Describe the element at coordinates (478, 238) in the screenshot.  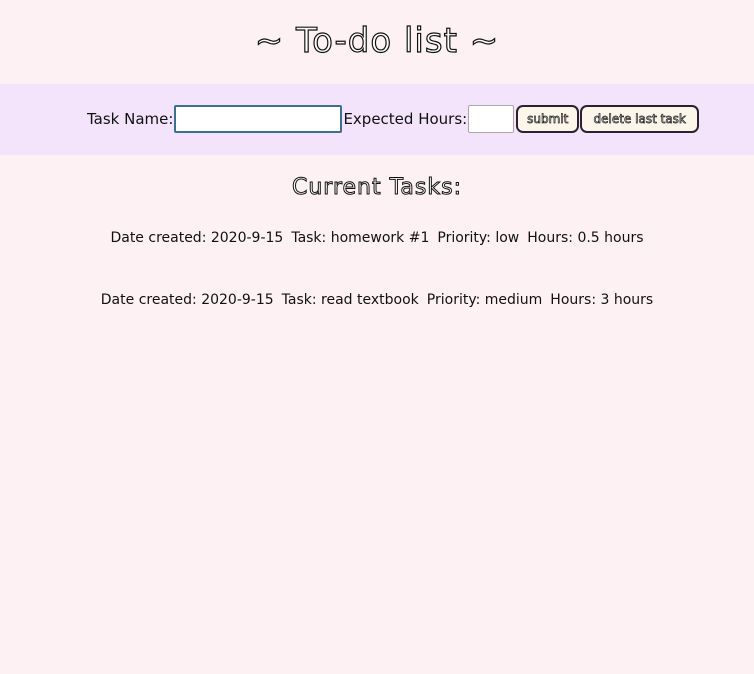
I see `task-priority: Priority: low` at that location.